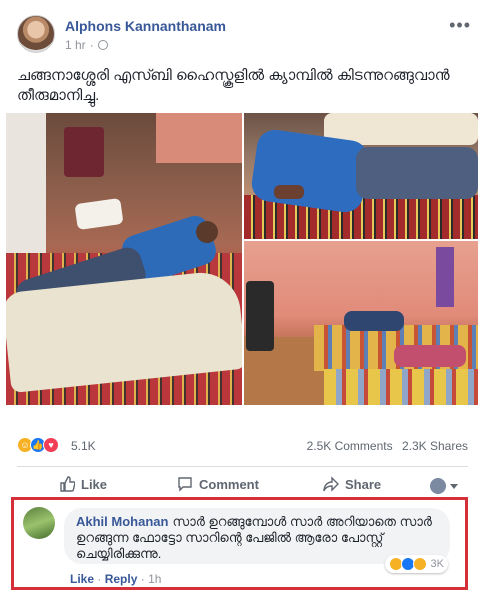  What do you see at coordinates (435, 446) in the screenshot?
I see `shares-count: 2.3K Shares` at bounding box center [435, 446].